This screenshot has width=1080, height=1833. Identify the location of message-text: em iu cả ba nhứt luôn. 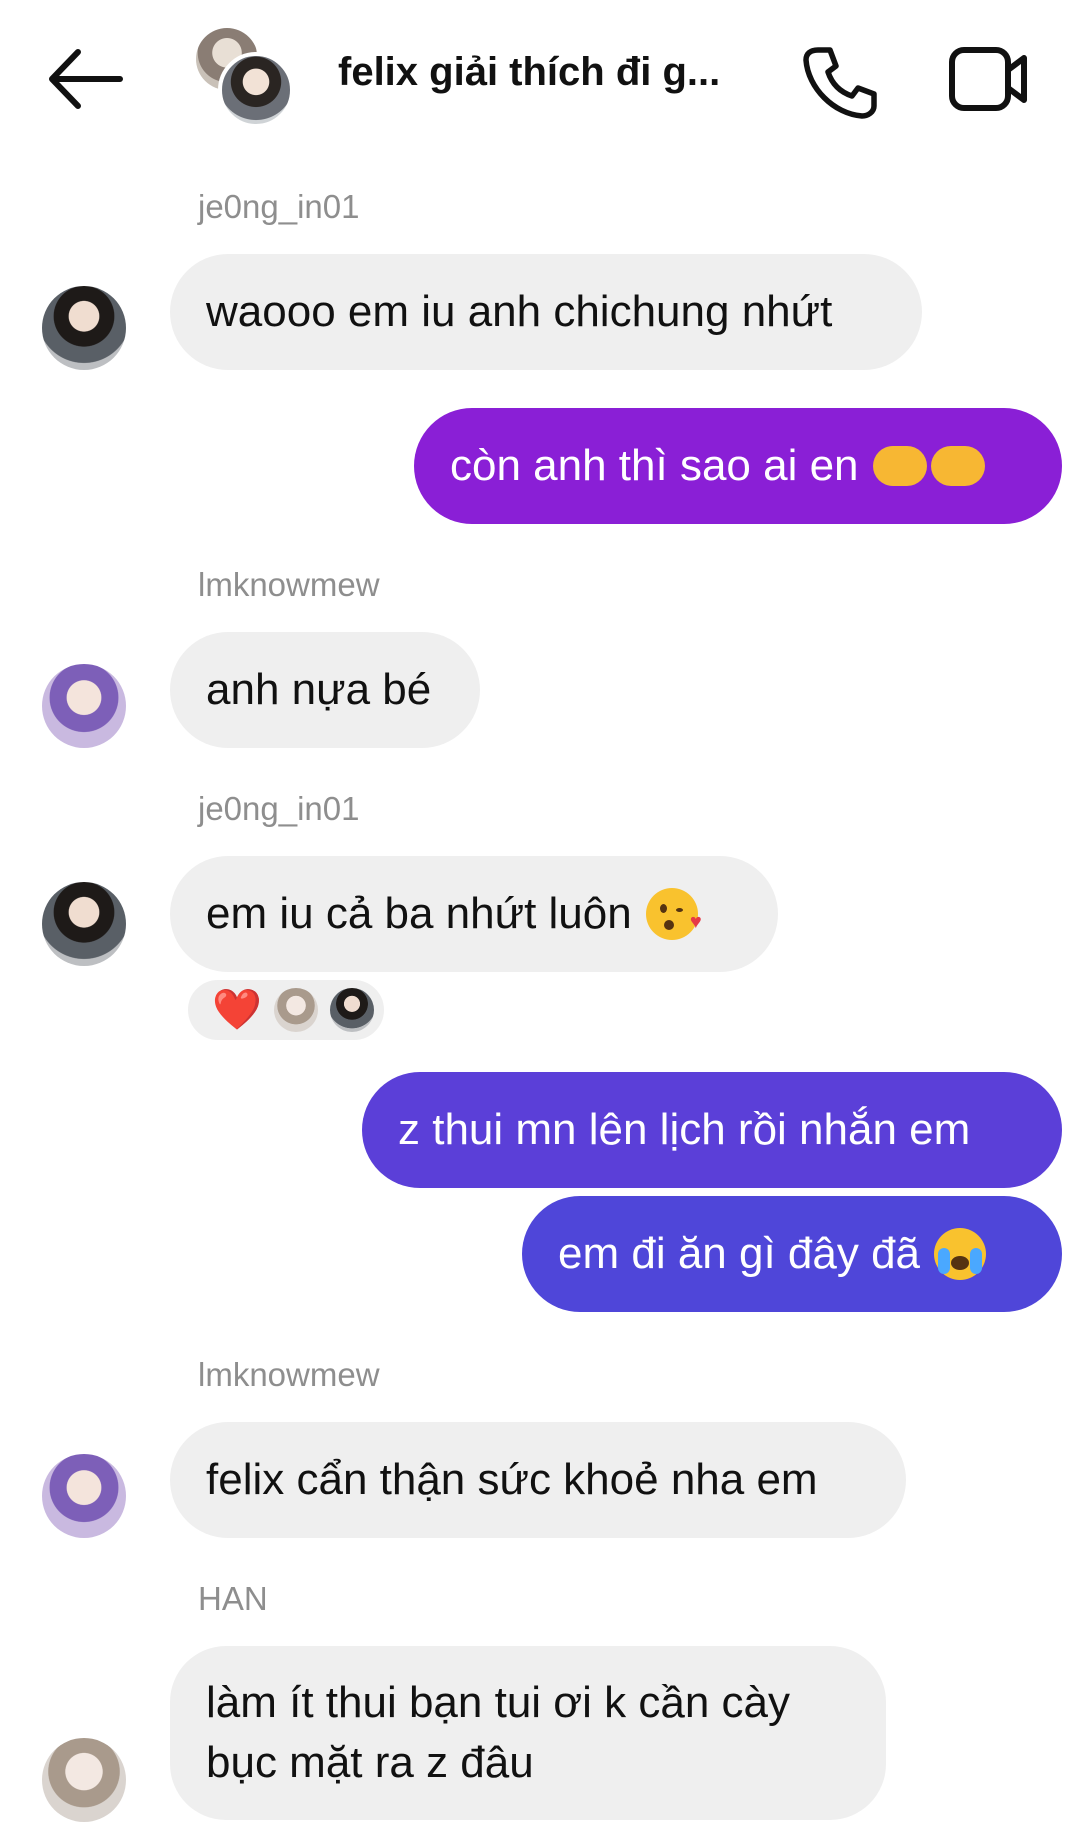
(419, 913).